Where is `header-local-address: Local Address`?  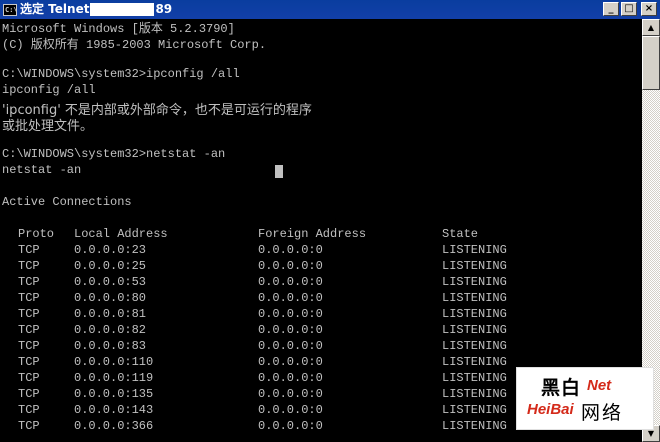
header-local-address: Local Address is located at coordinates (121, 234).